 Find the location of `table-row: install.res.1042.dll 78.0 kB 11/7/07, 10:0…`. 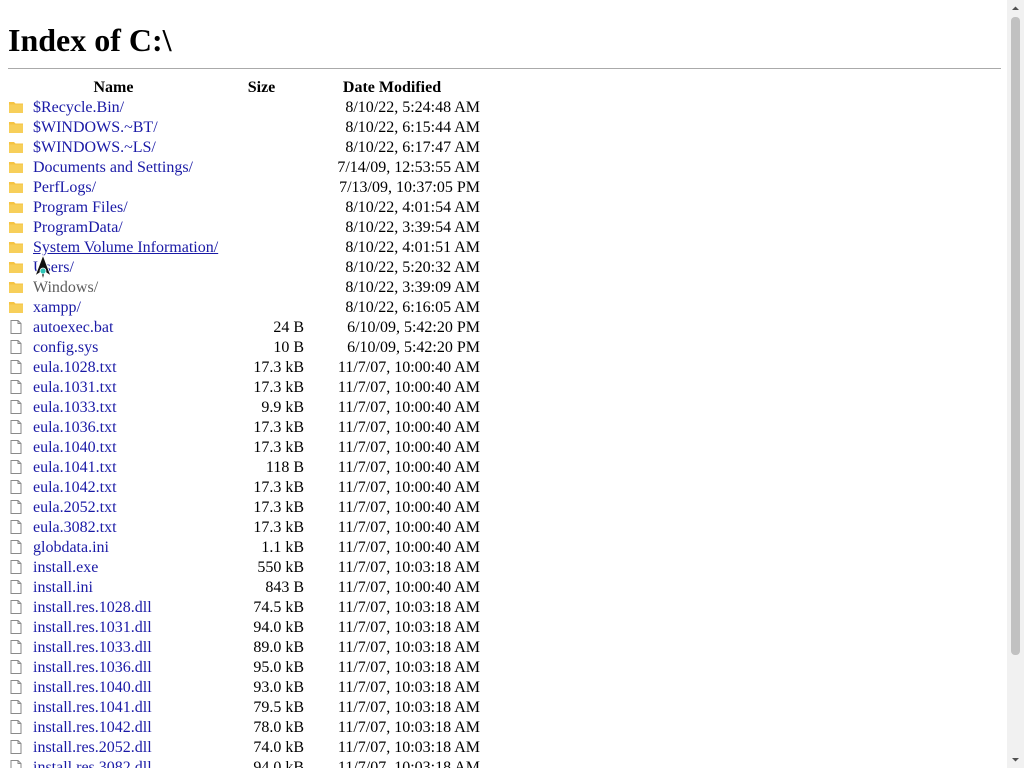

table-row: install.res.1042.dll 78.0 kB 11/7/07, 10:0… is located at coordinates (244, 728).